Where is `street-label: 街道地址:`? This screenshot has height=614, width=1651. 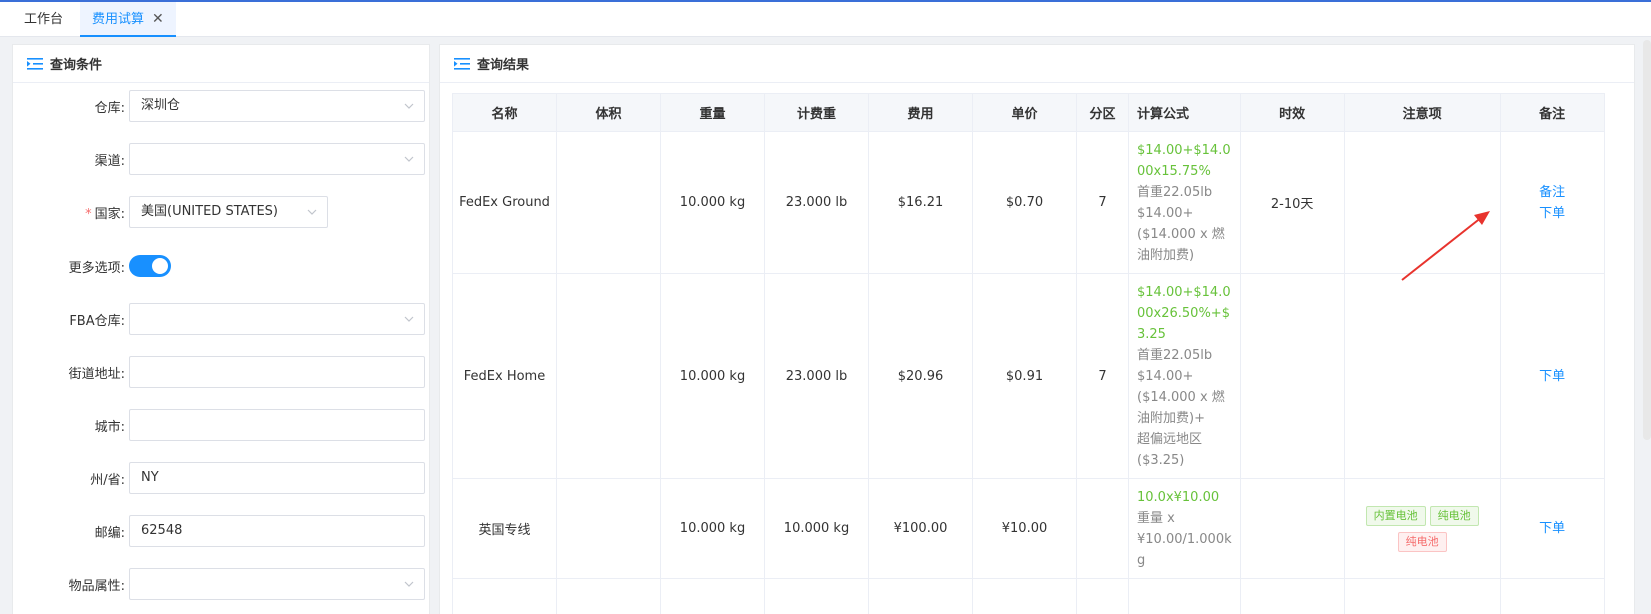
street-label: 街道地址: is located at coordinates (96, 374).